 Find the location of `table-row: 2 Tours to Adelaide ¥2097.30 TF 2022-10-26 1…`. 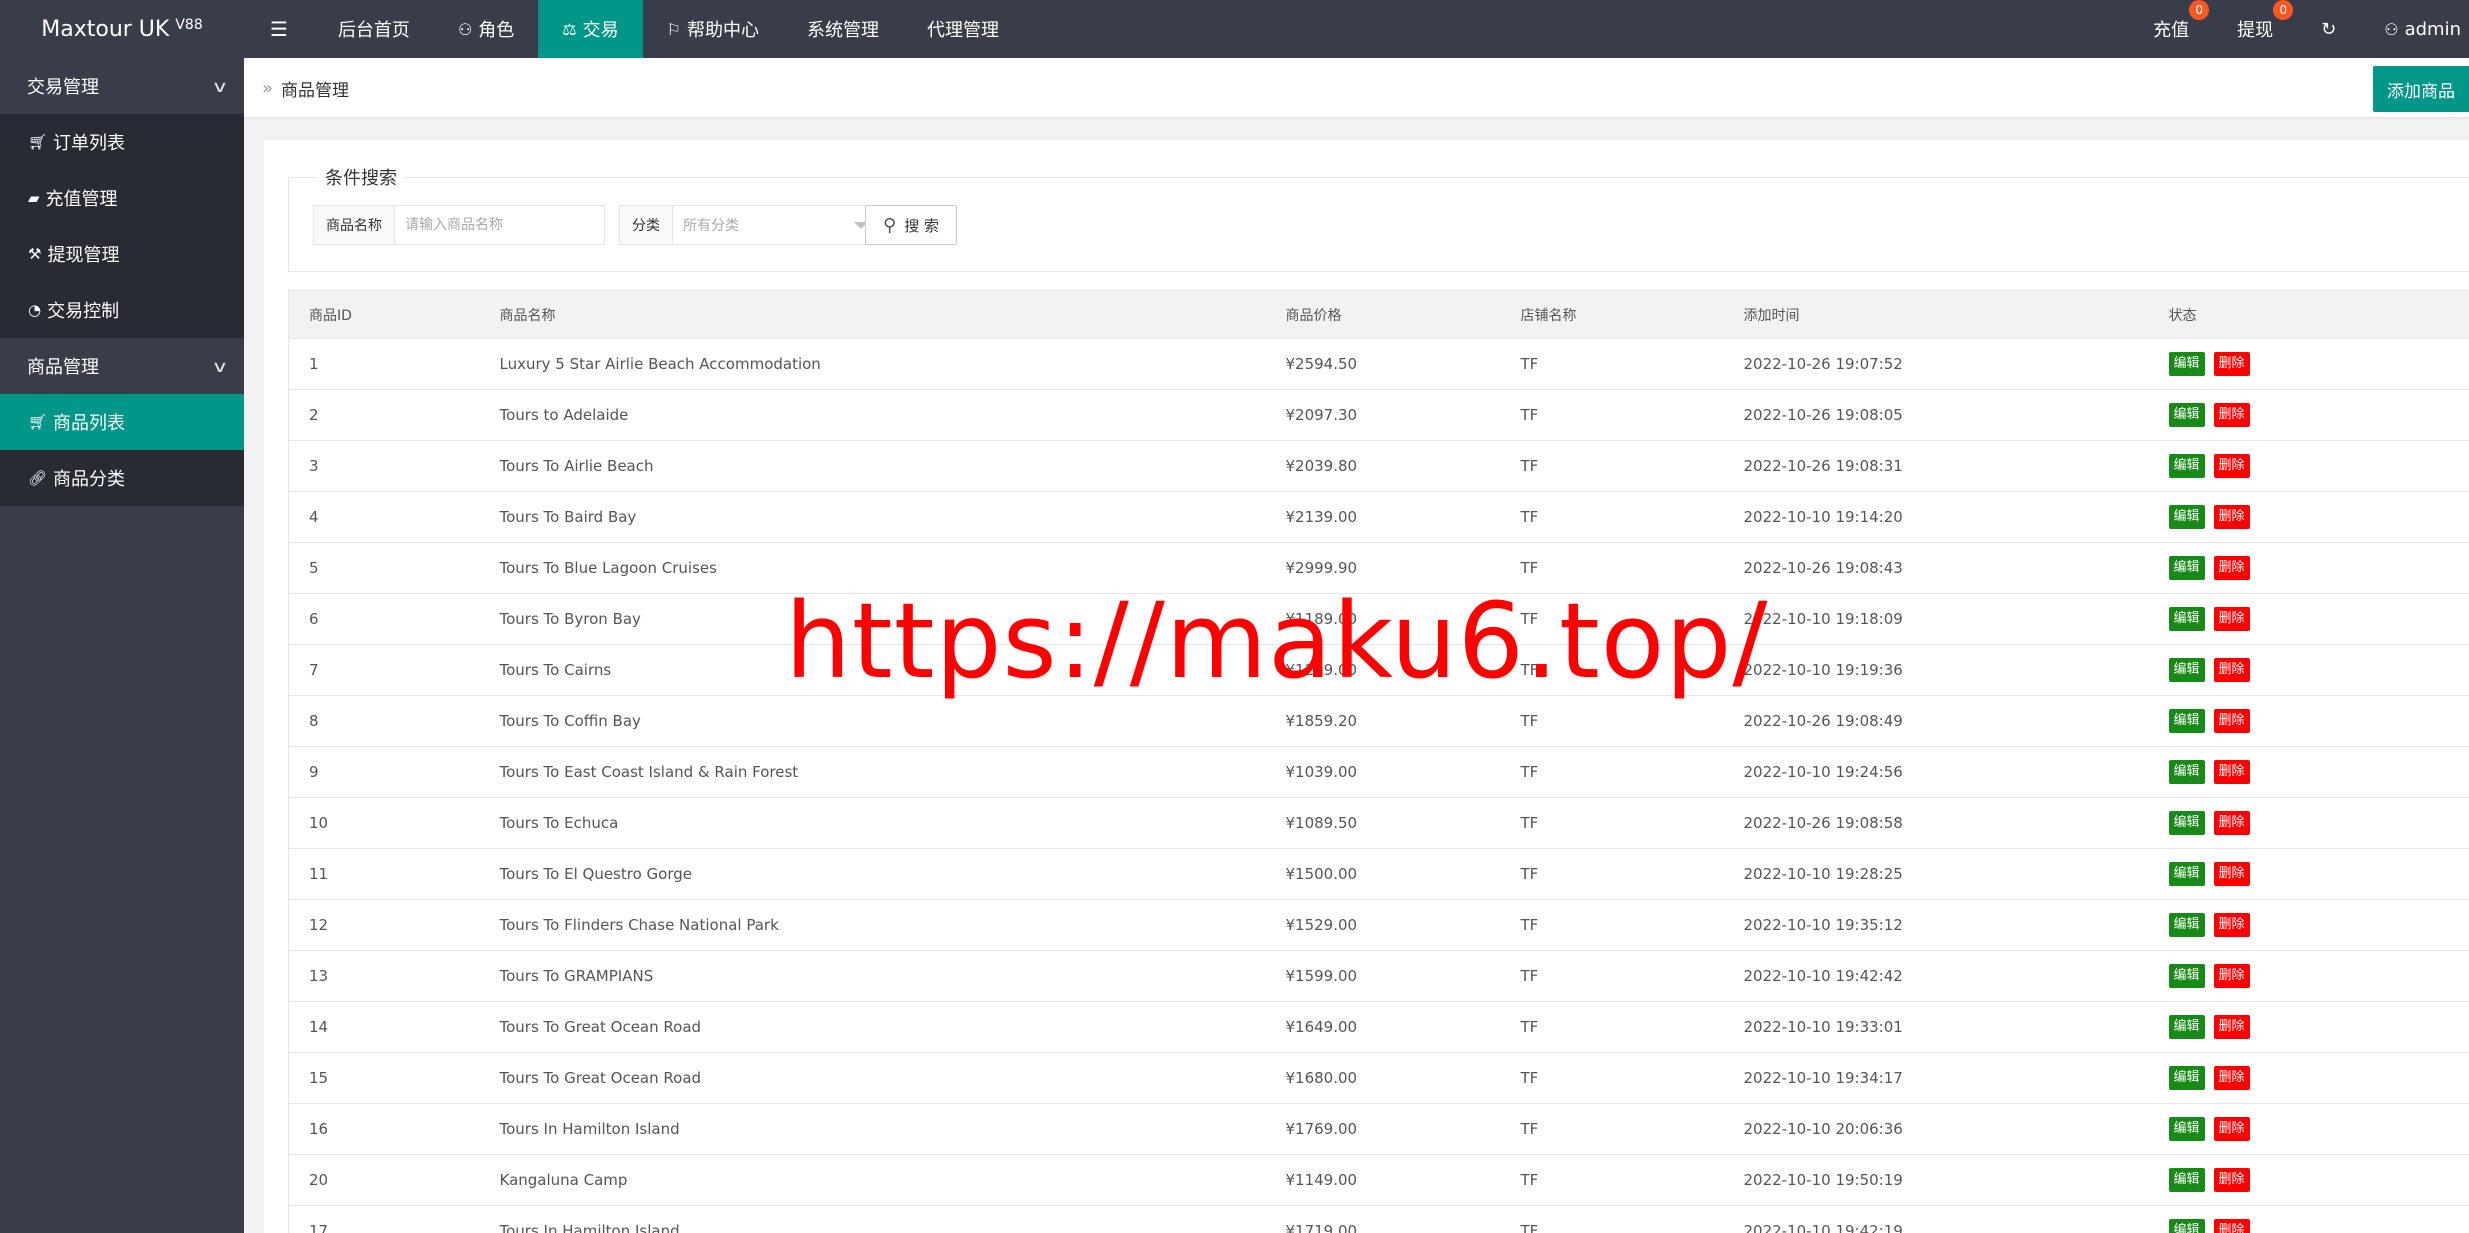

table-row: 2 Tours to Adelaide ¥2097.30 TF 2022-10-26 1… is located at coordinates (1378, 415).